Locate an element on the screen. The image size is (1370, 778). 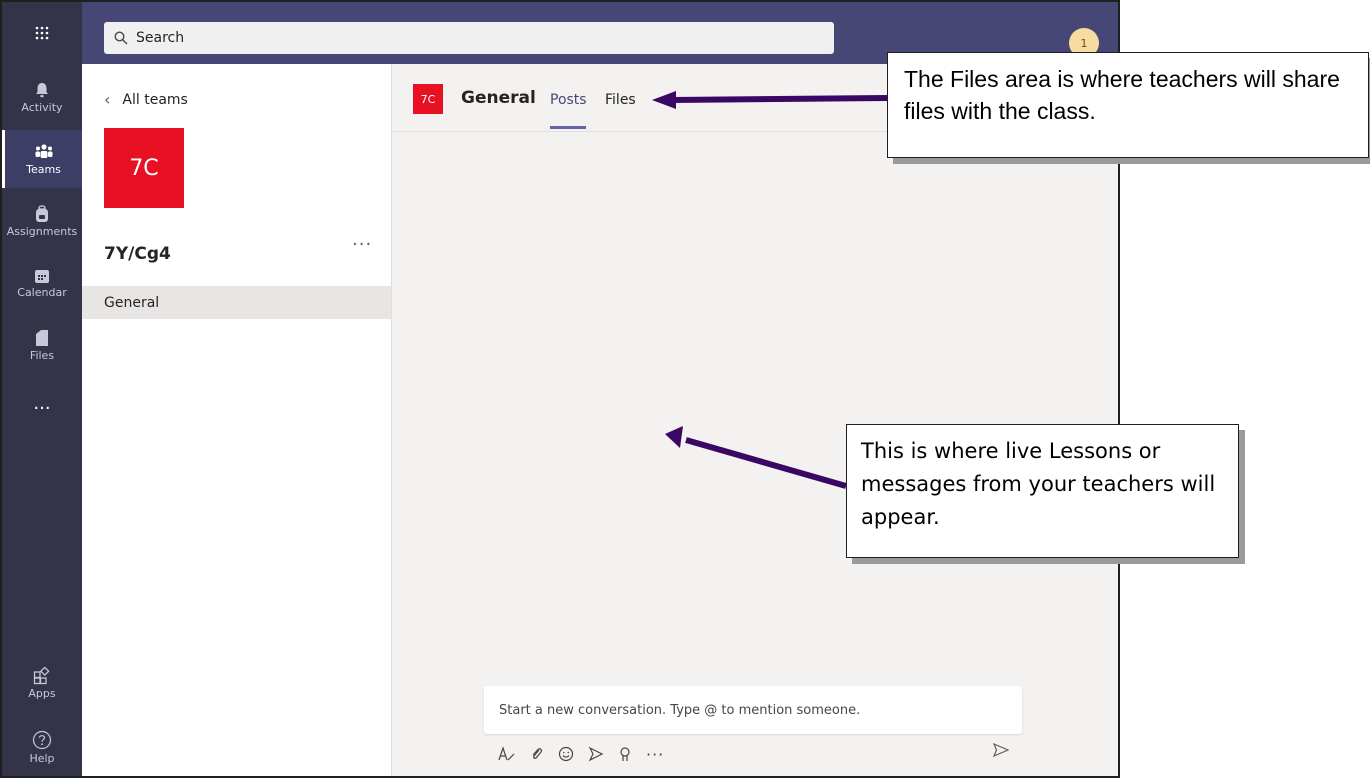
rail-item-label: Calendar is located at coordinates (42, 292).